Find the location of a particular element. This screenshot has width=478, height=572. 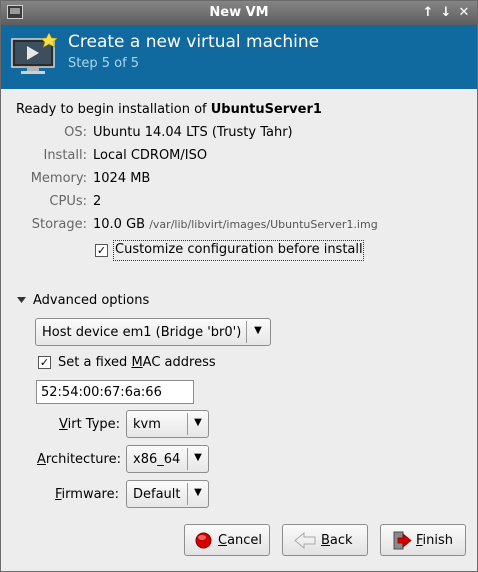

window-title: New VM is located at coordinates (239, 12).